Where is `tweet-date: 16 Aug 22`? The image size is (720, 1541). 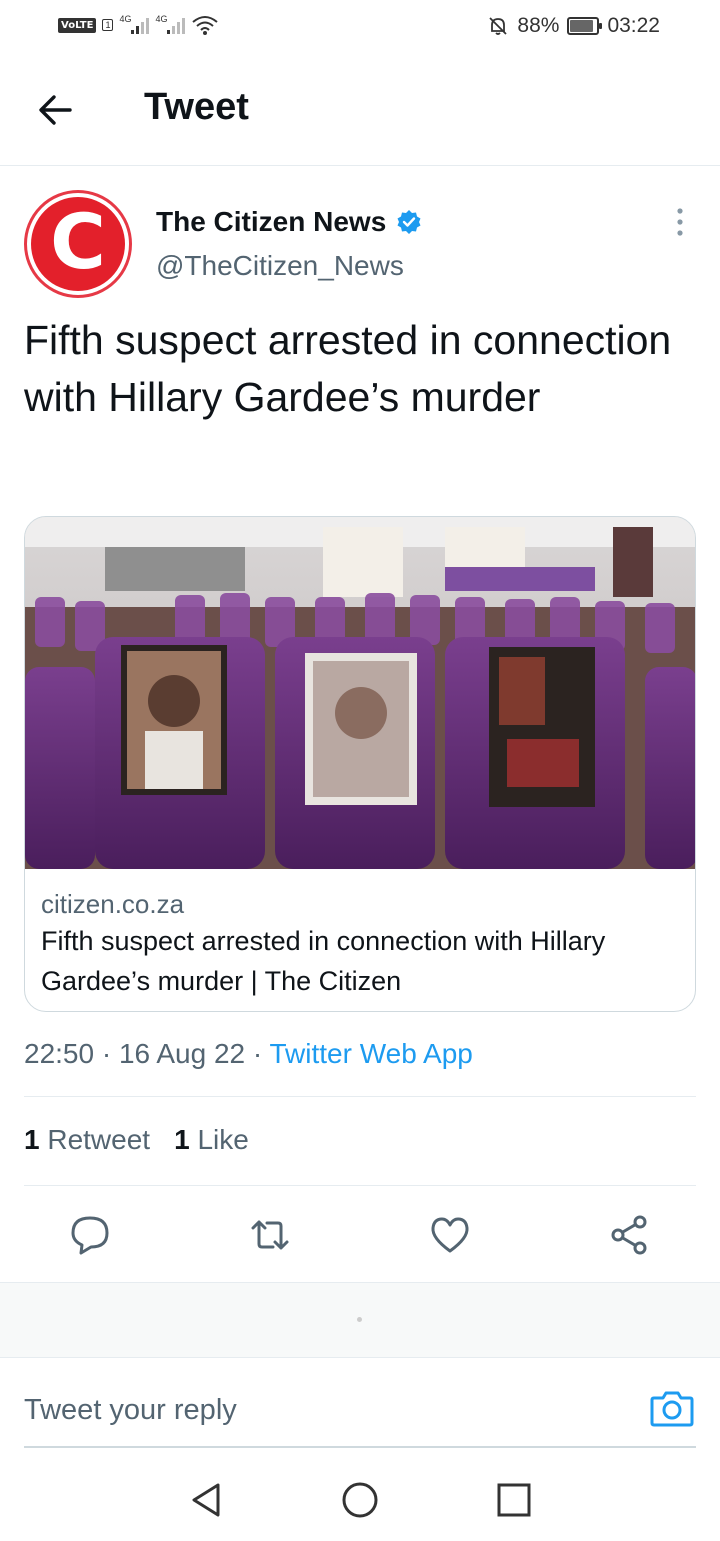
tweet-date: 16 Aug 22 is located at coordinates (182, 1053).